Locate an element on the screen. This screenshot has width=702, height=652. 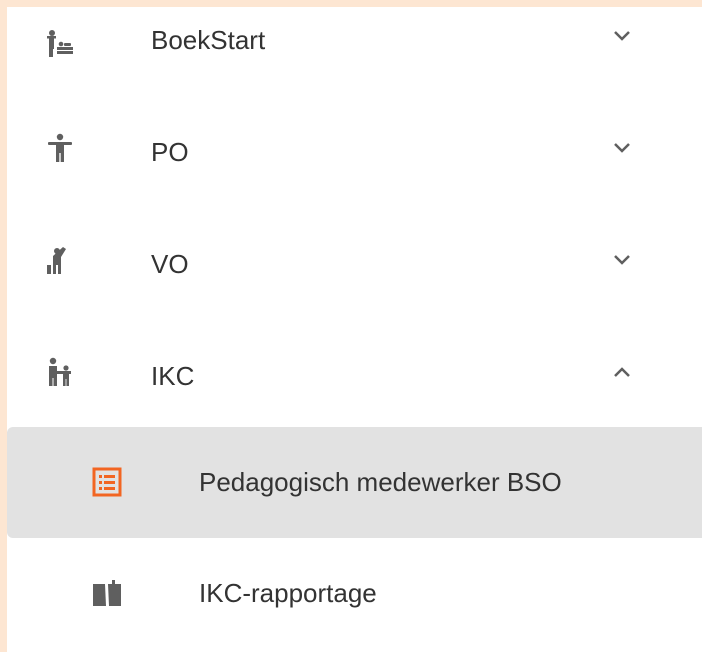
parent-child-icon is located at coordinates (60, 371).